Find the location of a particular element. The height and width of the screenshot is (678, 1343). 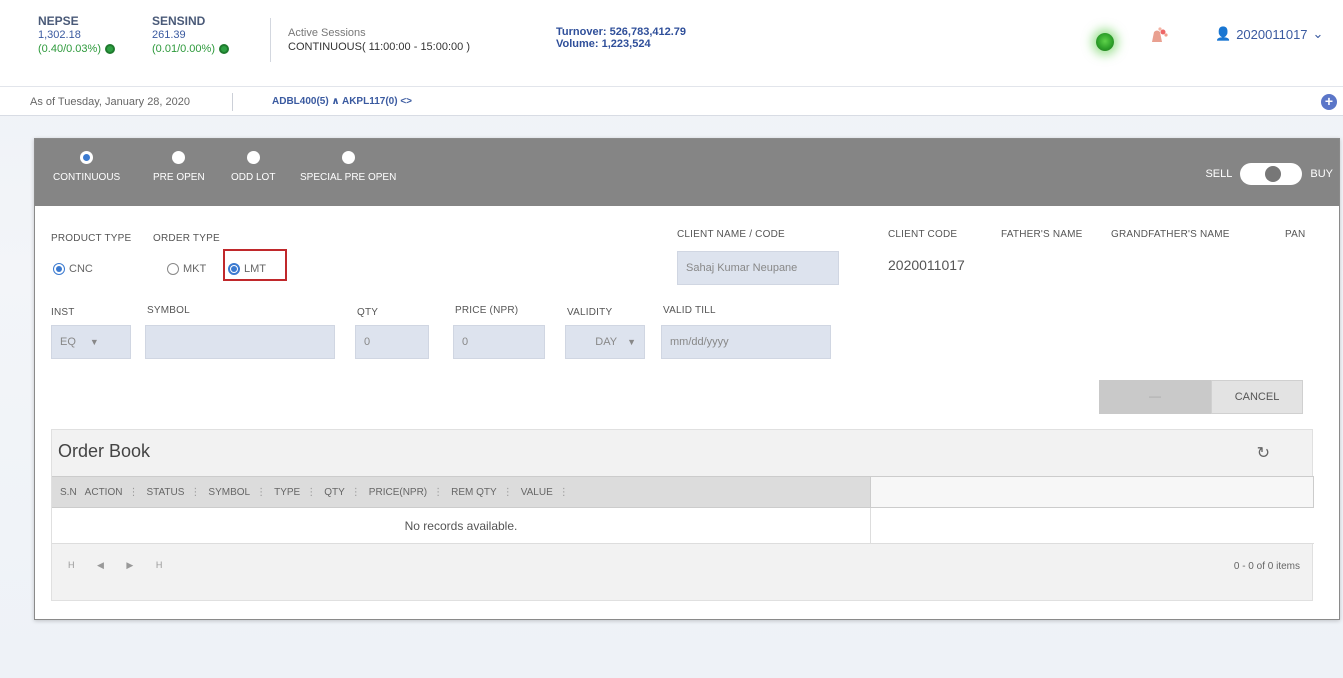

column-label: SYMBOL is located at coordinates (229, 492).